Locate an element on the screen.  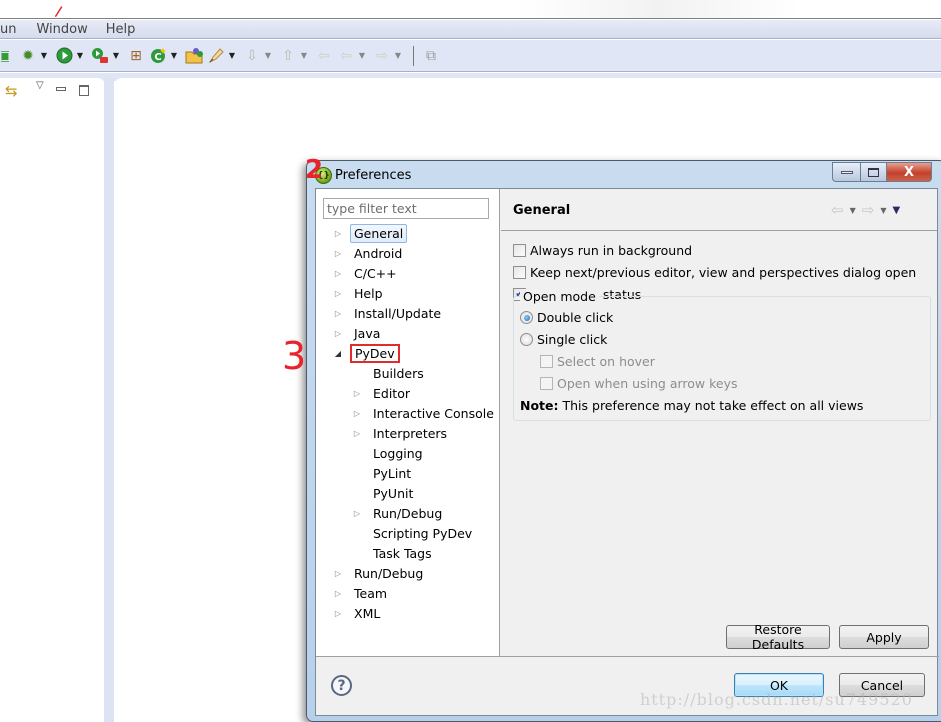
next-annotation-icon: ⇩ is located at coordinates (252, 56).